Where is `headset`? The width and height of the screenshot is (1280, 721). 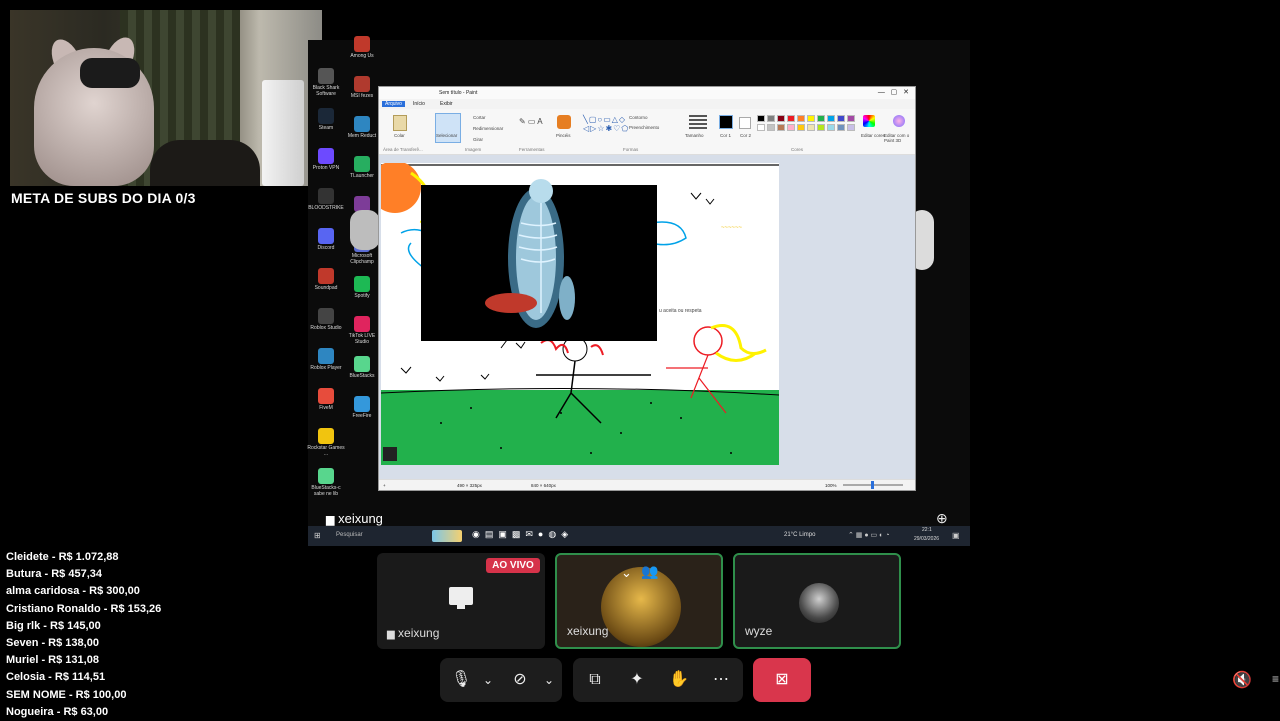 headset is located at coordinates (110, 73).